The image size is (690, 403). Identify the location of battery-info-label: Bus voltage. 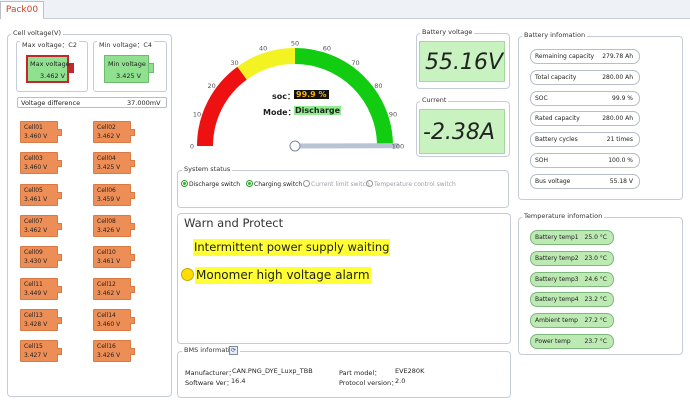
(553, 181).